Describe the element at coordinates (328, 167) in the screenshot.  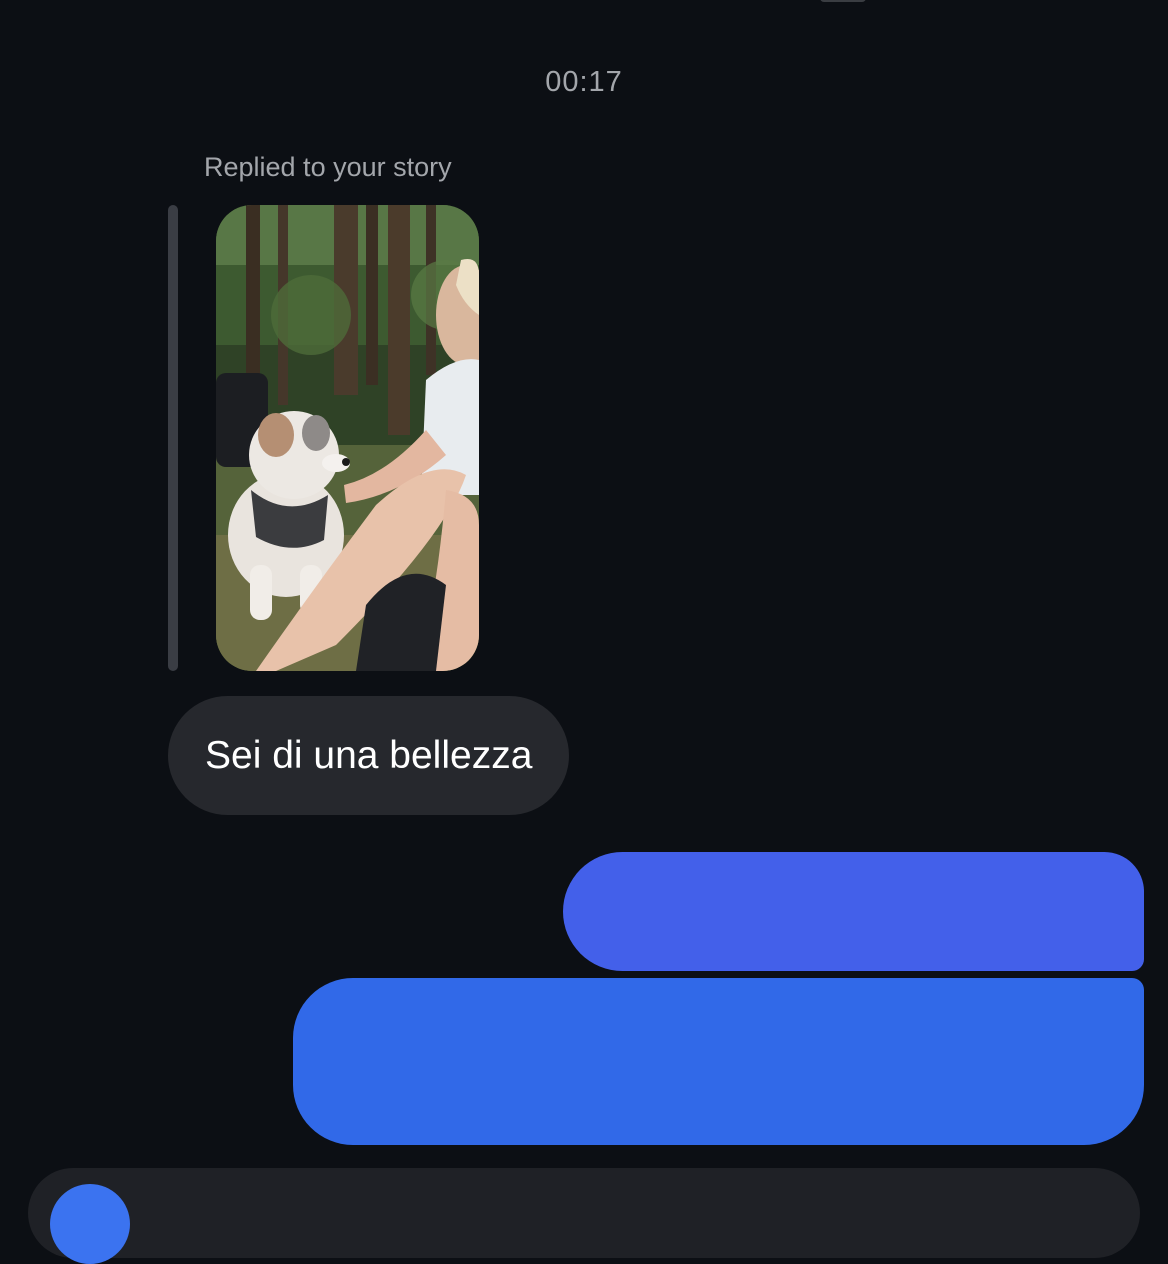
I see `story-reply-label: Replied to your story` at that location.